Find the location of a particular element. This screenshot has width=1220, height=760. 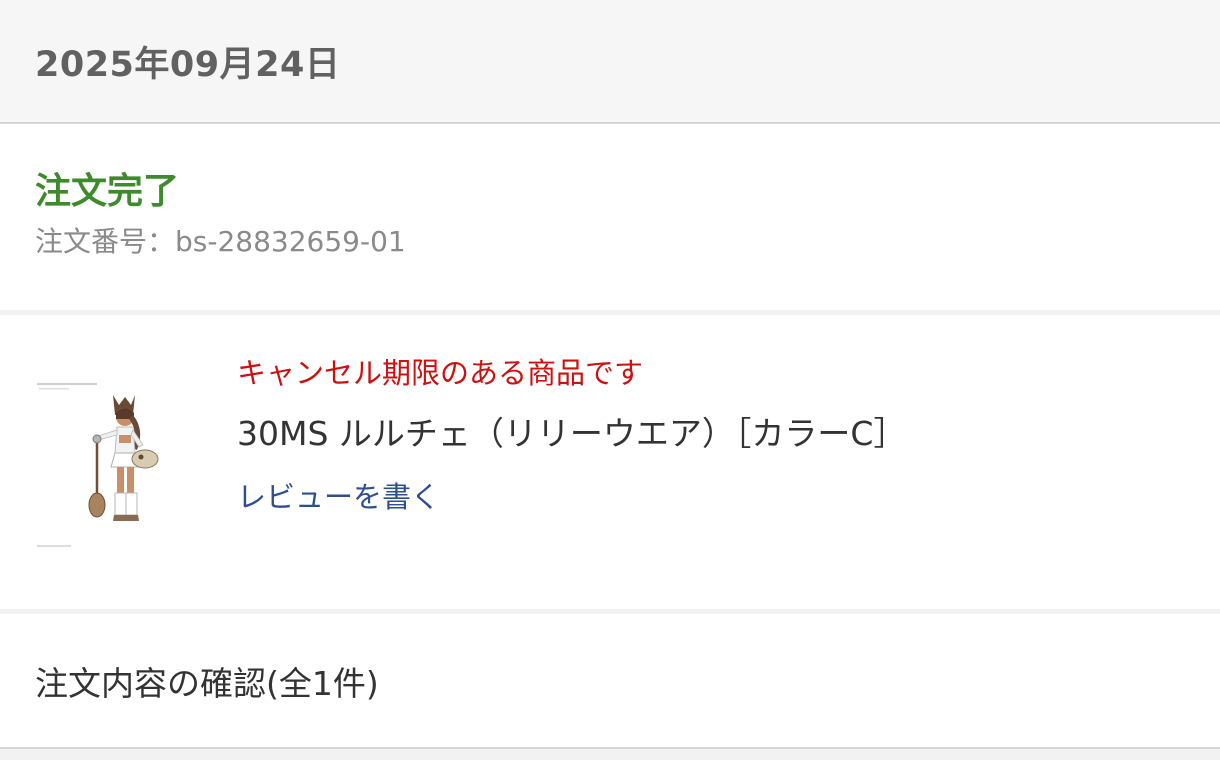

product-thumbnail is located at coordinates (100, 465).